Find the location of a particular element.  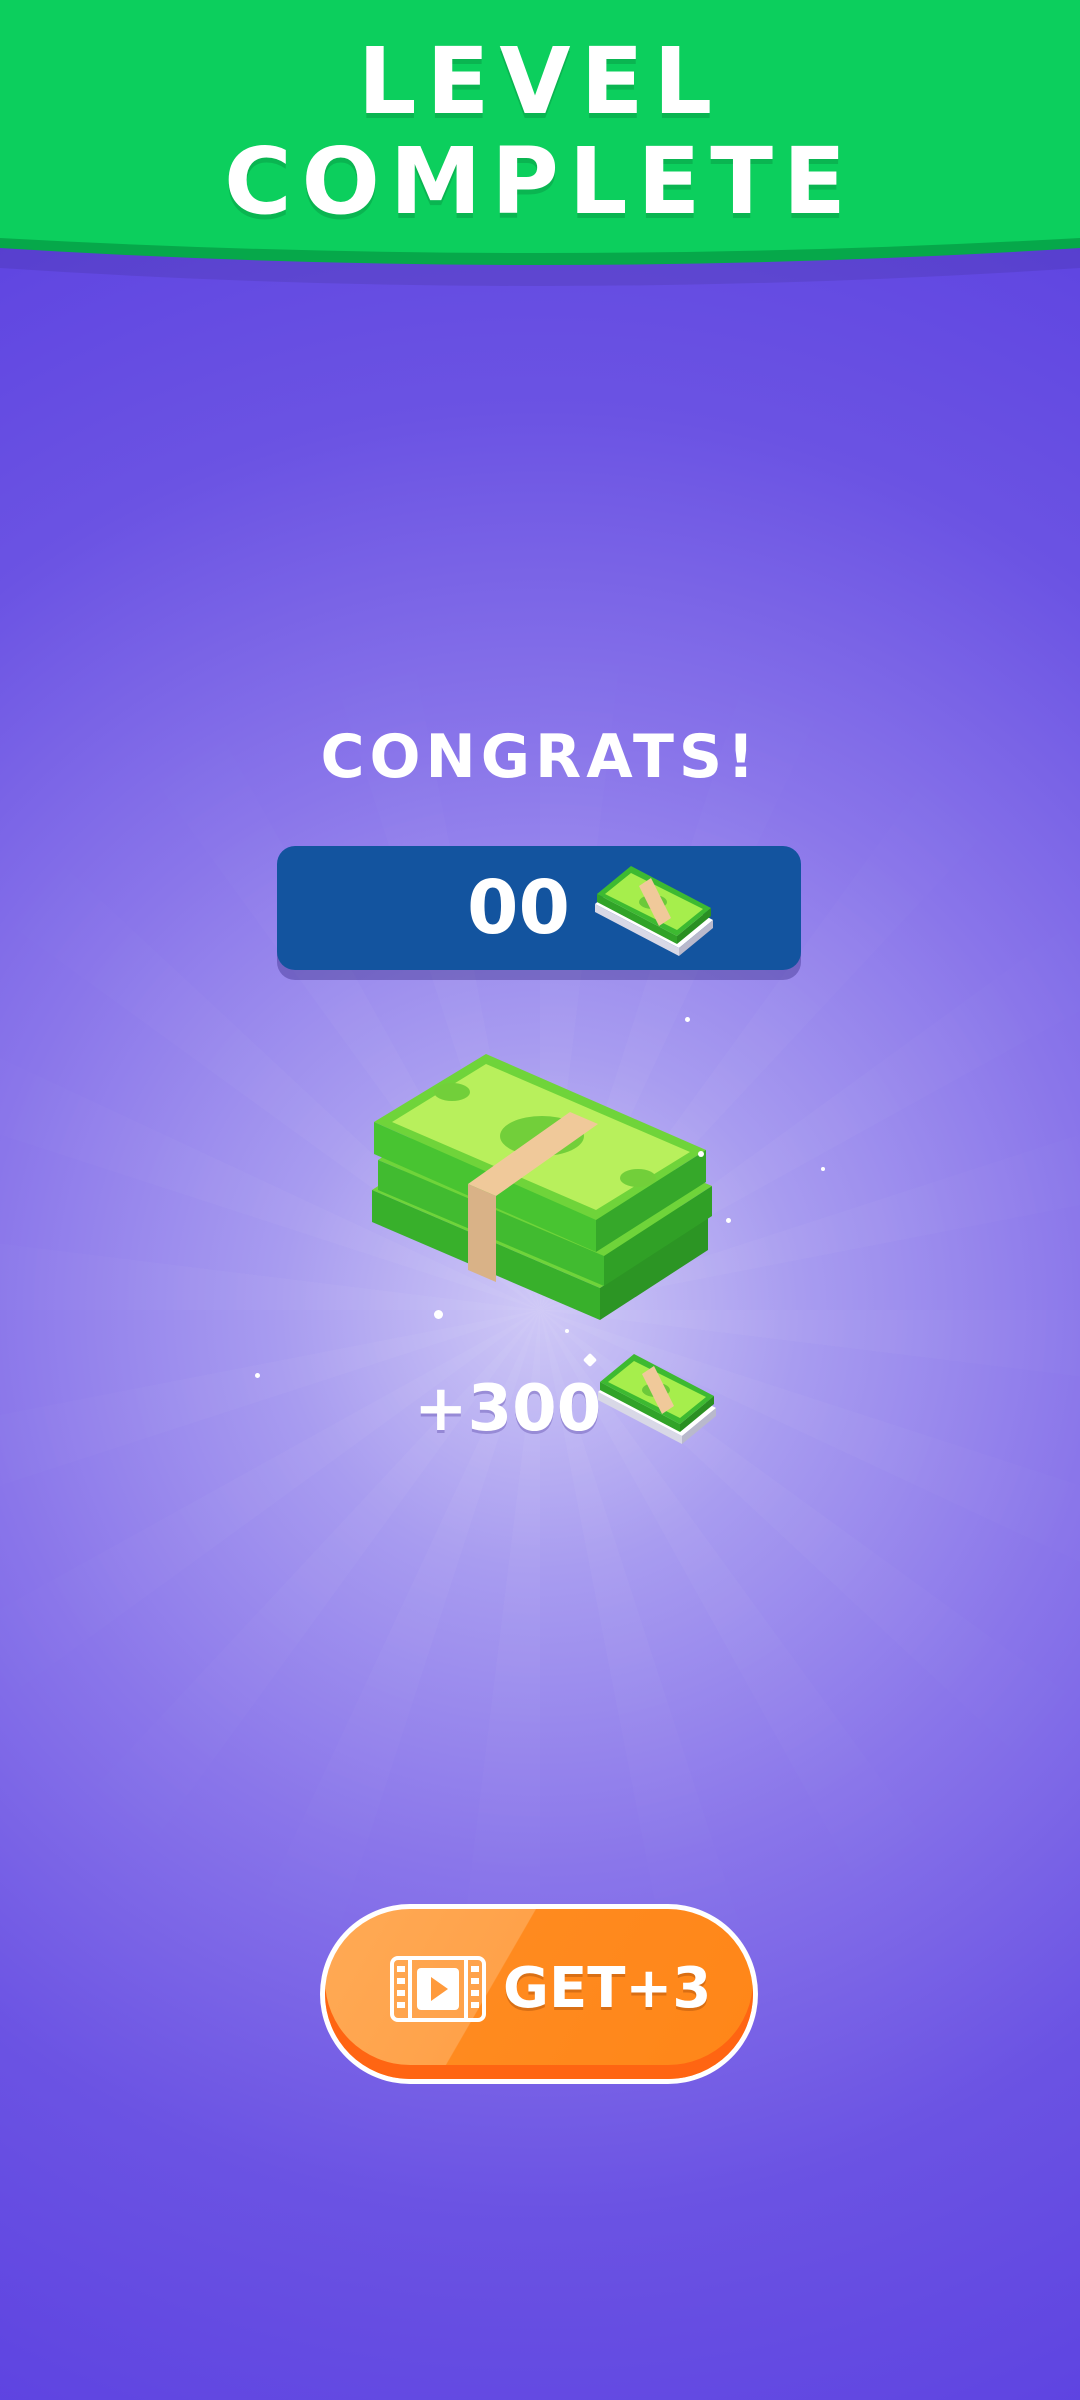

currency-balance: 00 is located at coordinates (539, 908).